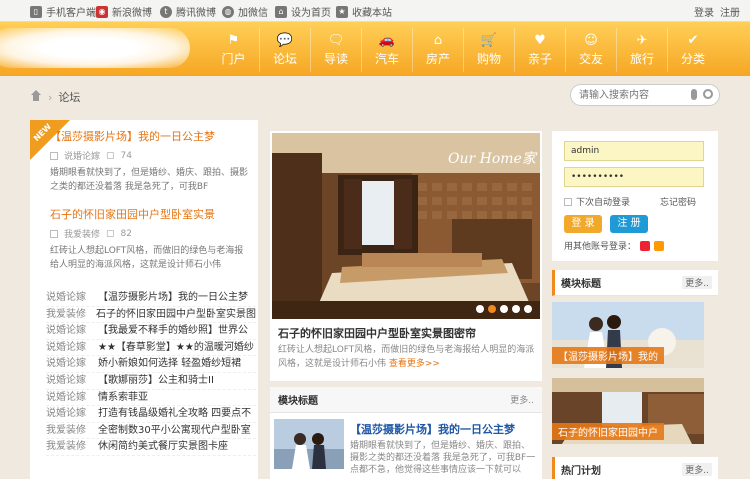  I want to click on forgot-password-link: 忘记密码, so click(678, 201).